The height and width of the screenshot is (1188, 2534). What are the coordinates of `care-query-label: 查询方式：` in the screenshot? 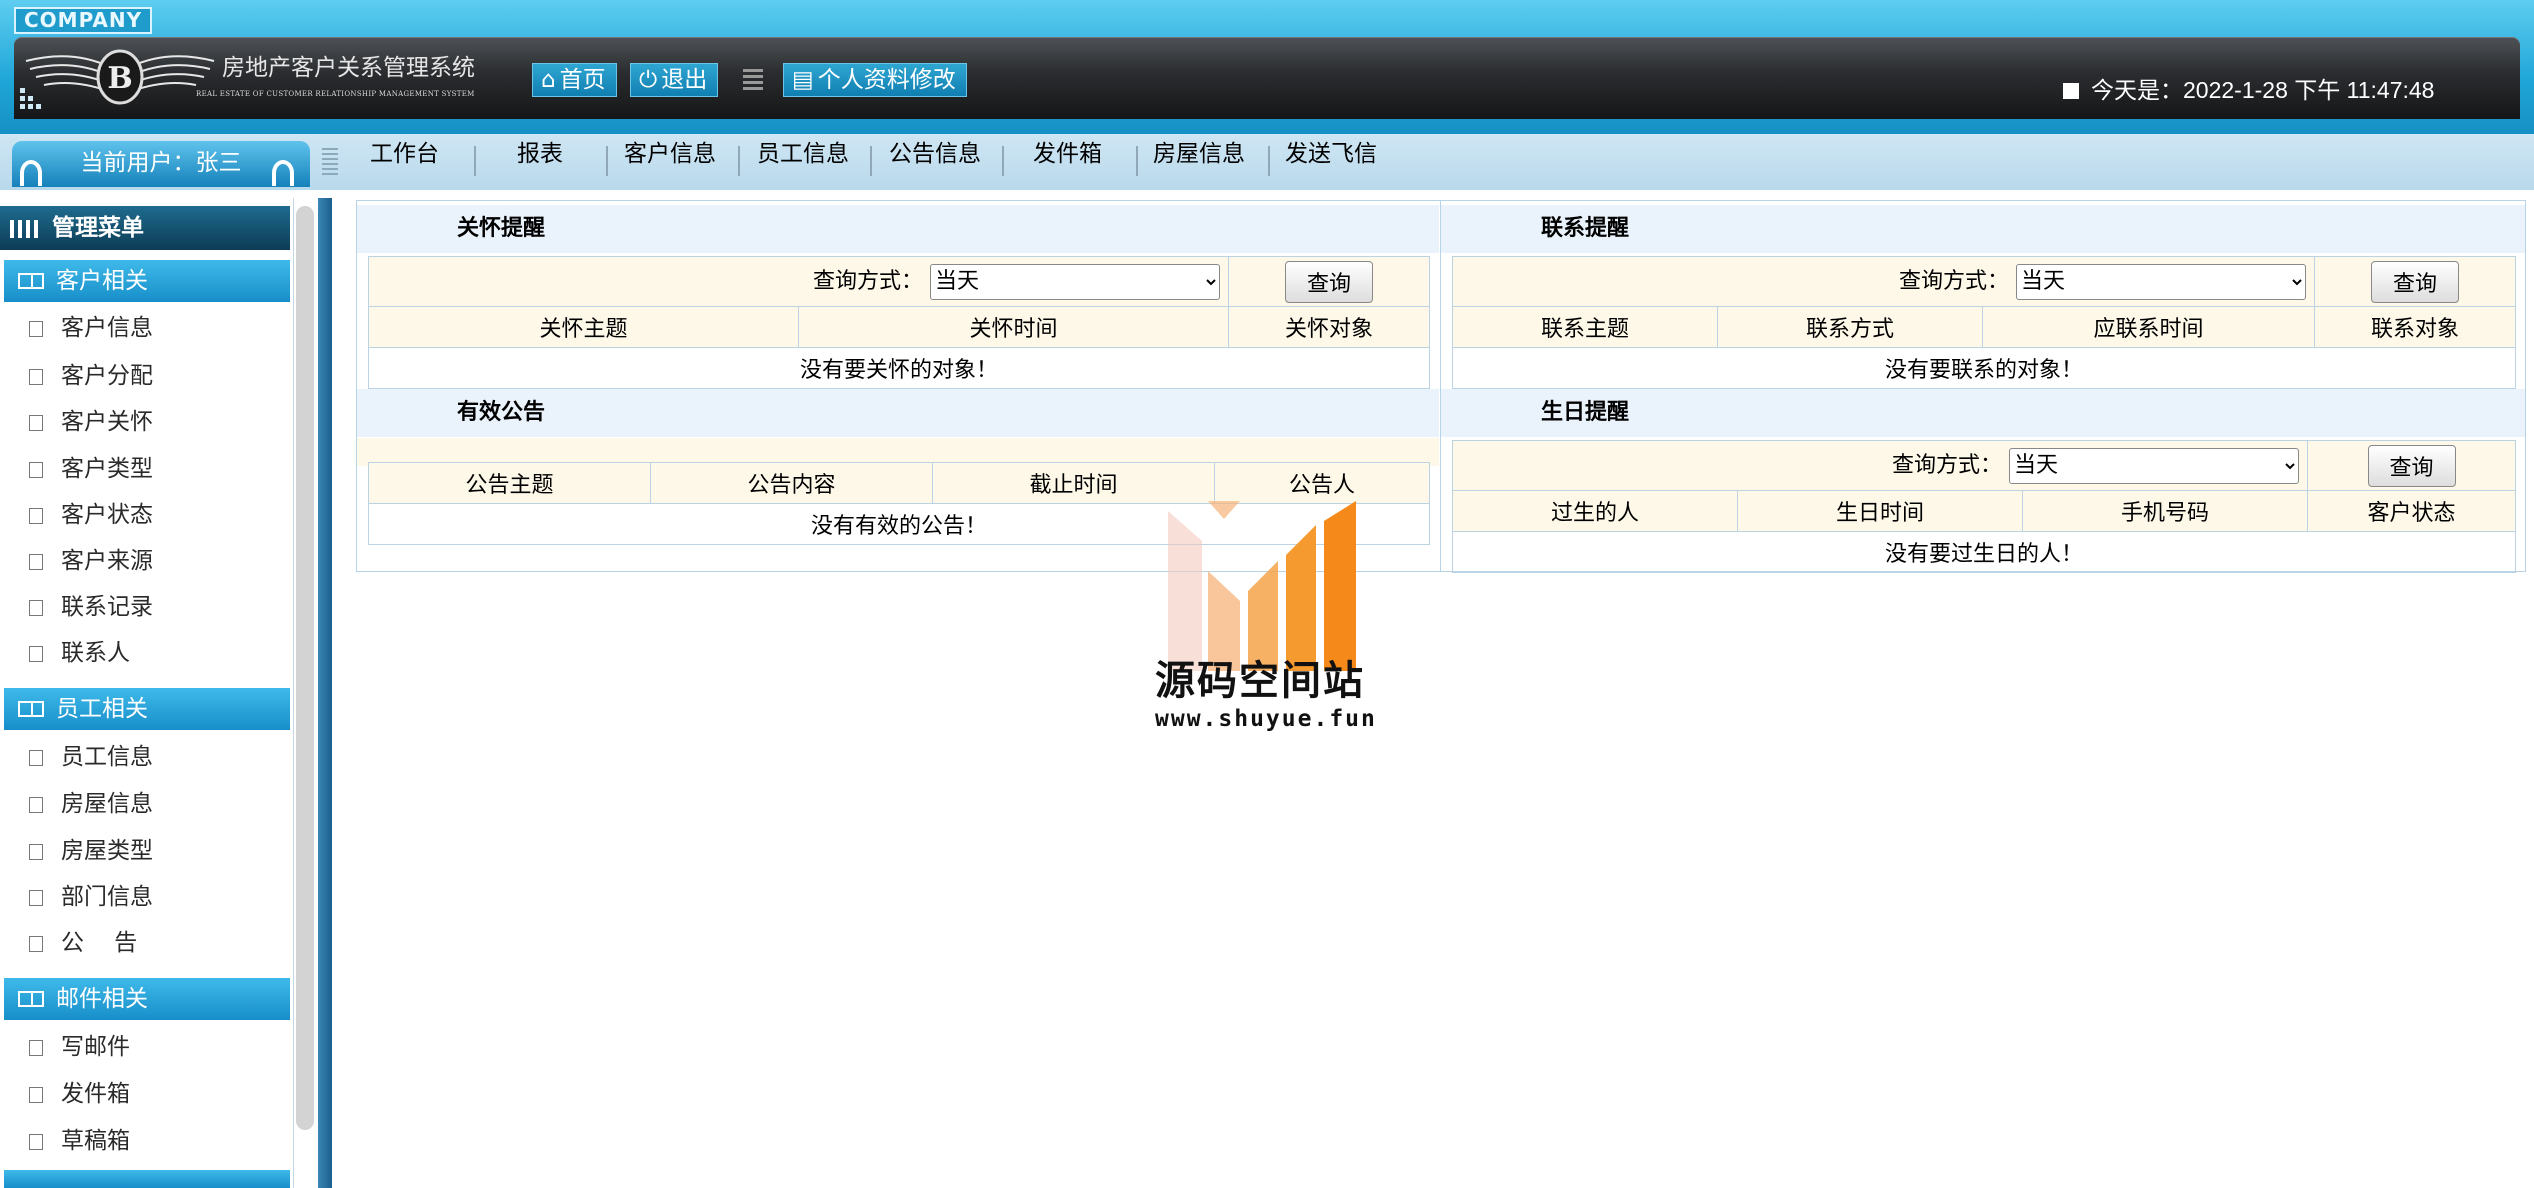 It's located at (867, 282).